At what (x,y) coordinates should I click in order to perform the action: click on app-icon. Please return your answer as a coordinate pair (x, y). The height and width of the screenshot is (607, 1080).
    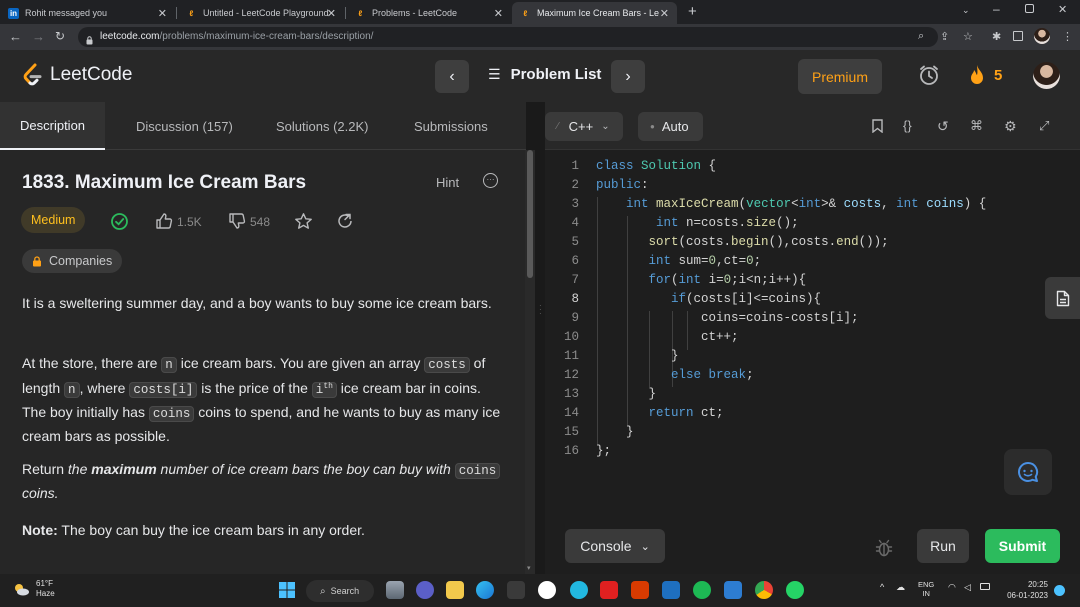
    Looking at the image, I should click on (579, 590).